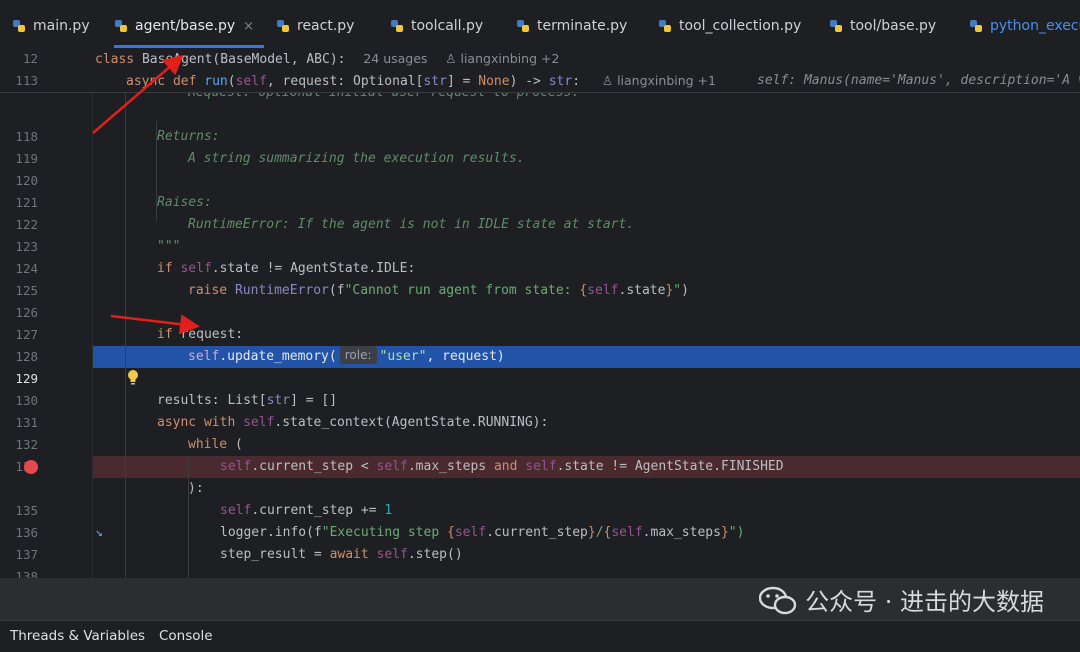 The height and width of the screenshot is (652, 1080). Describe the element at coordinates (777, 600) in the screenshot. I see `wechat-icon` at that location.